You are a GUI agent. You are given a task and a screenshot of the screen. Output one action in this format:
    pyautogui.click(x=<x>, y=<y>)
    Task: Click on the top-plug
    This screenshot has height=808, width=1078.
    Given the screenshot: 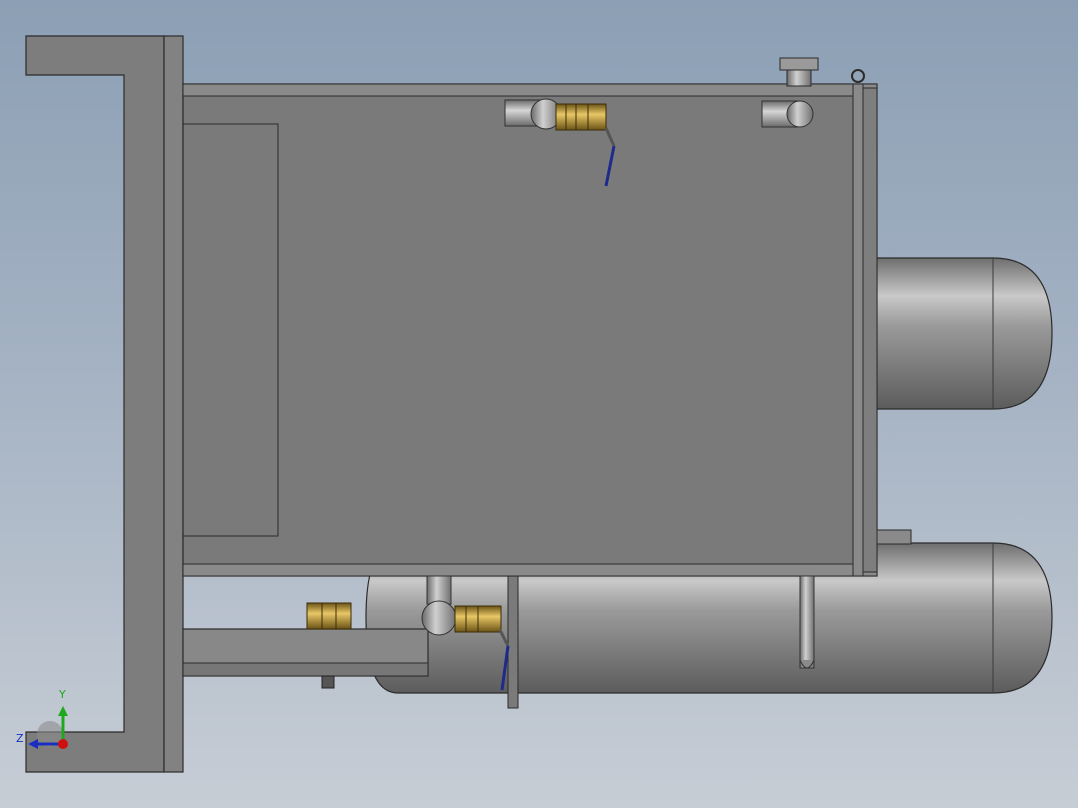 What is the action you would take?
    pyautogui.click(x=799, y=72)
    